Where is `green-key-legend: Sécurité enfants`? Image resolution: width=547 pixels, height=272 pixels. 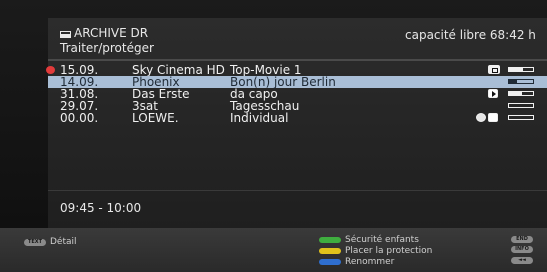
green-key-legend: Sécurité enfants is located at coordinates (369, 240).